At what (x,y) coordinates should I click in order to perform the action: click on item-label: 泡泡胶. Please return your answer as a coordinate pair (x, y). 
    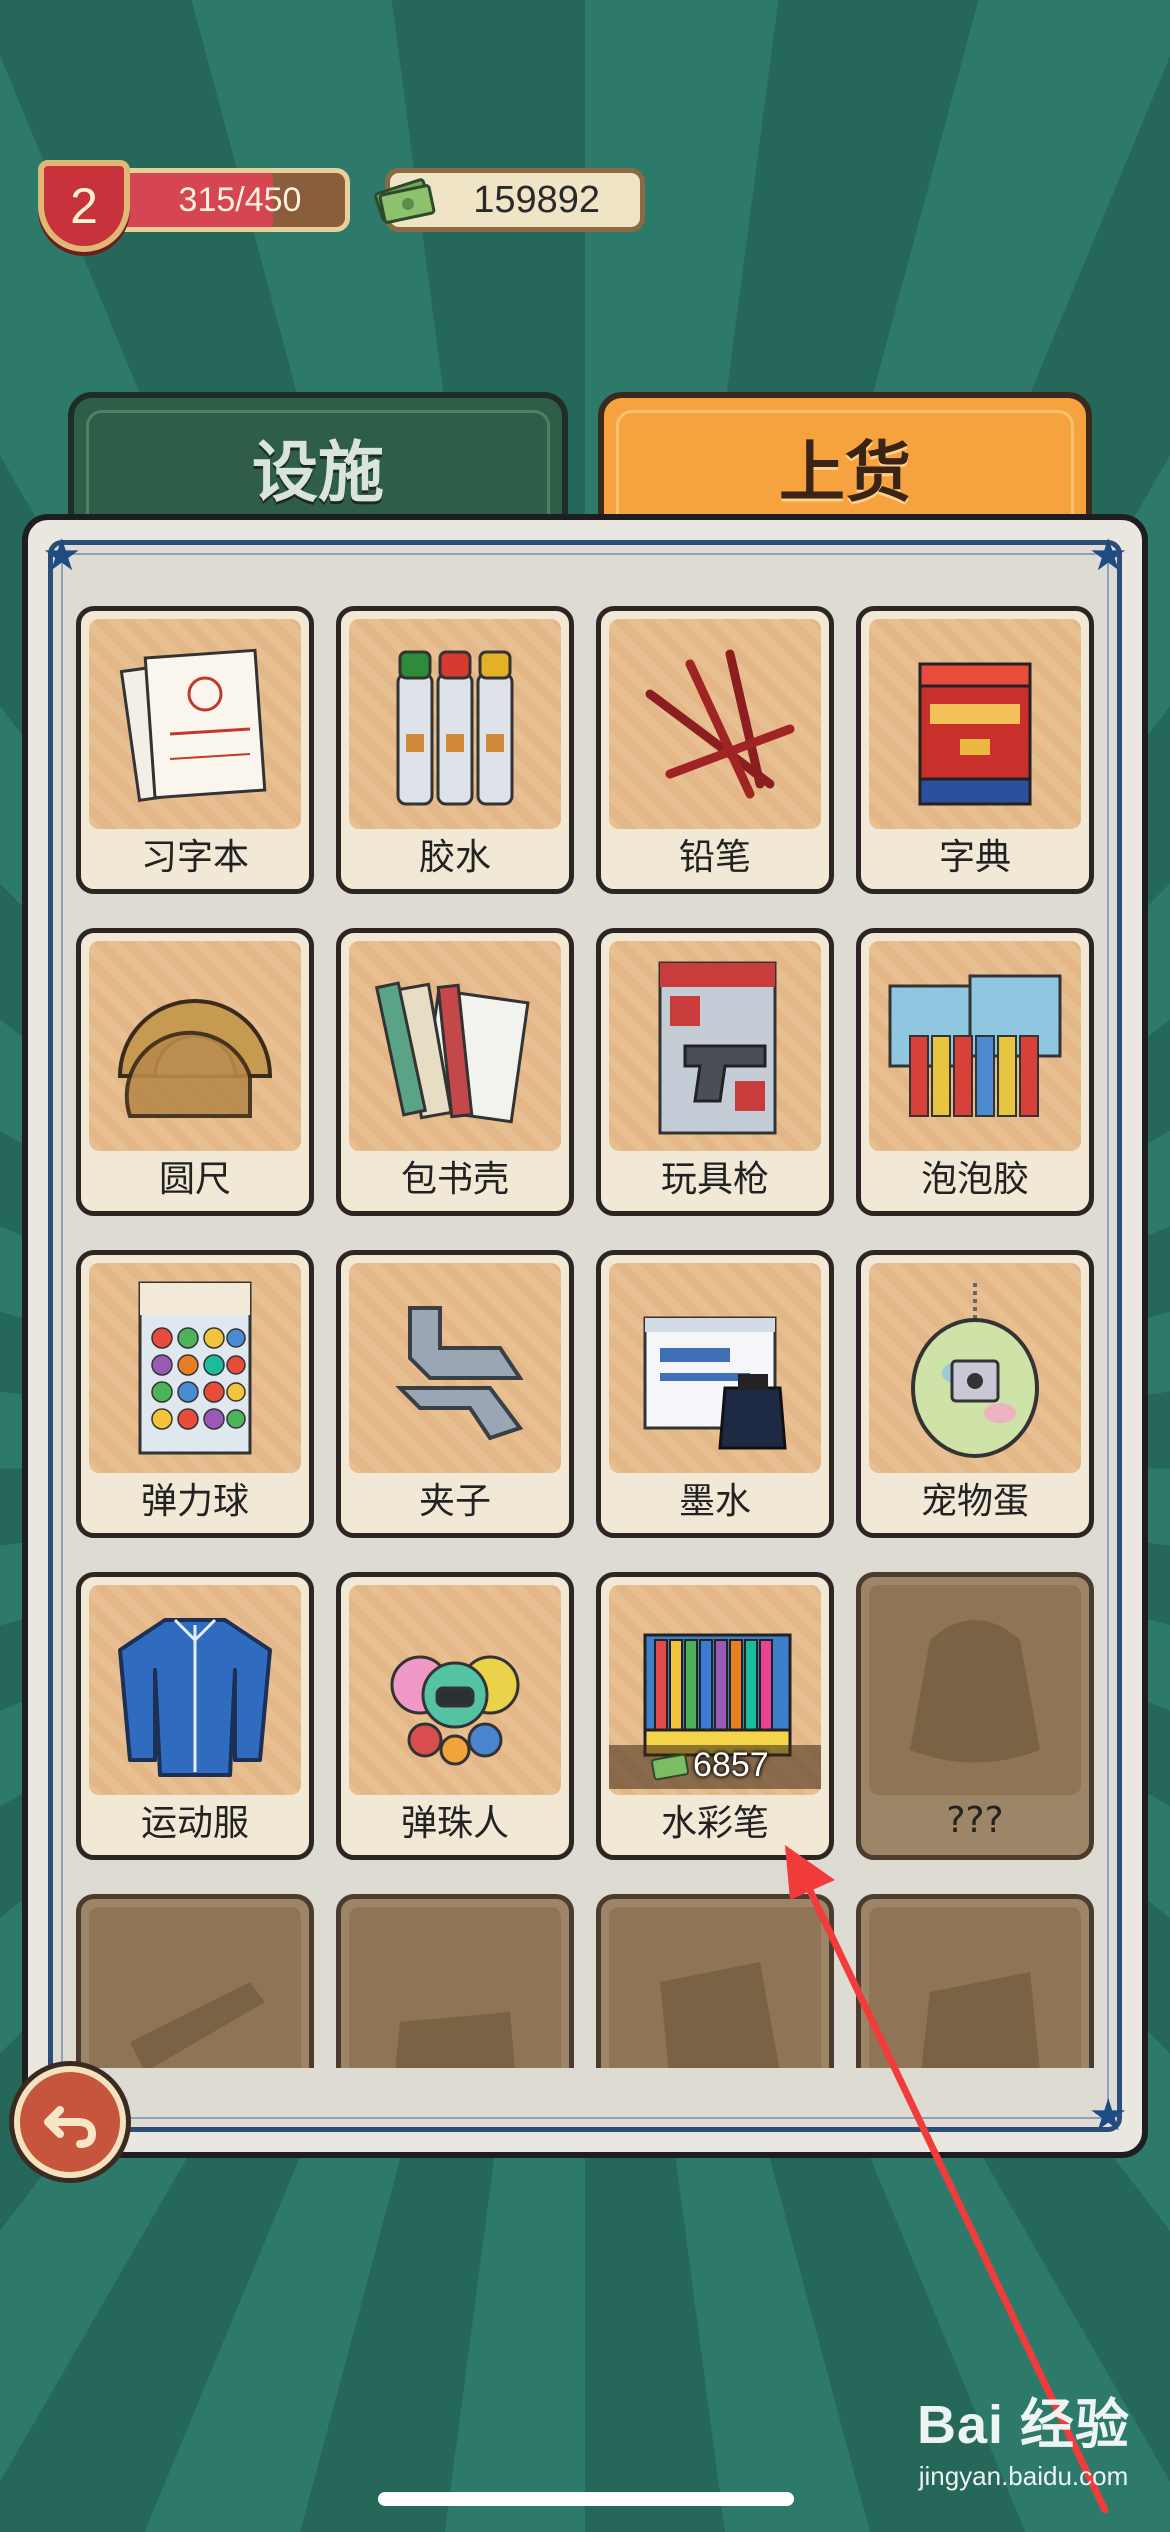
    Looking at the image, I should click on (974, 1179).